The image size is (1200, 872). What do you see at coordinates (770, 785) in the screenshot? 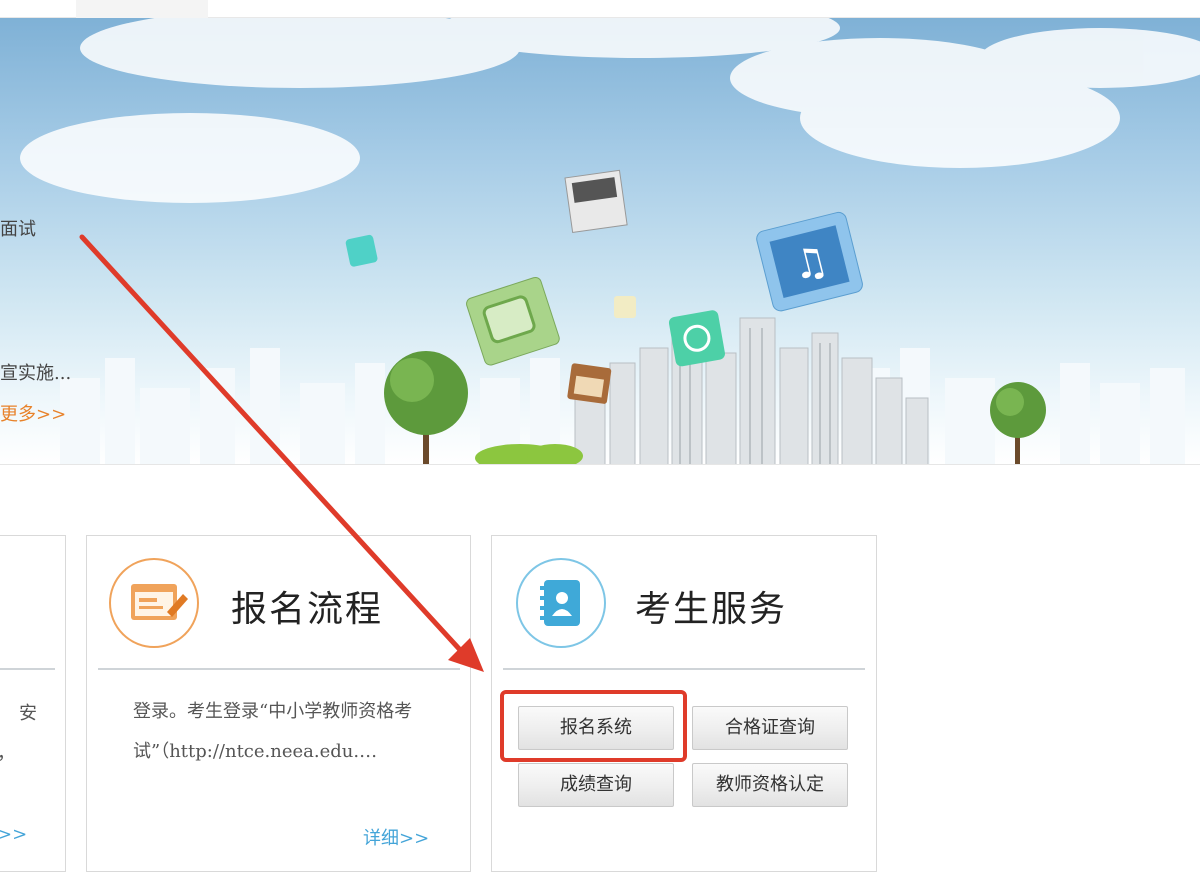
I see `teacher-certification-button: 教师资格认定` at bounding box center [770, 785].